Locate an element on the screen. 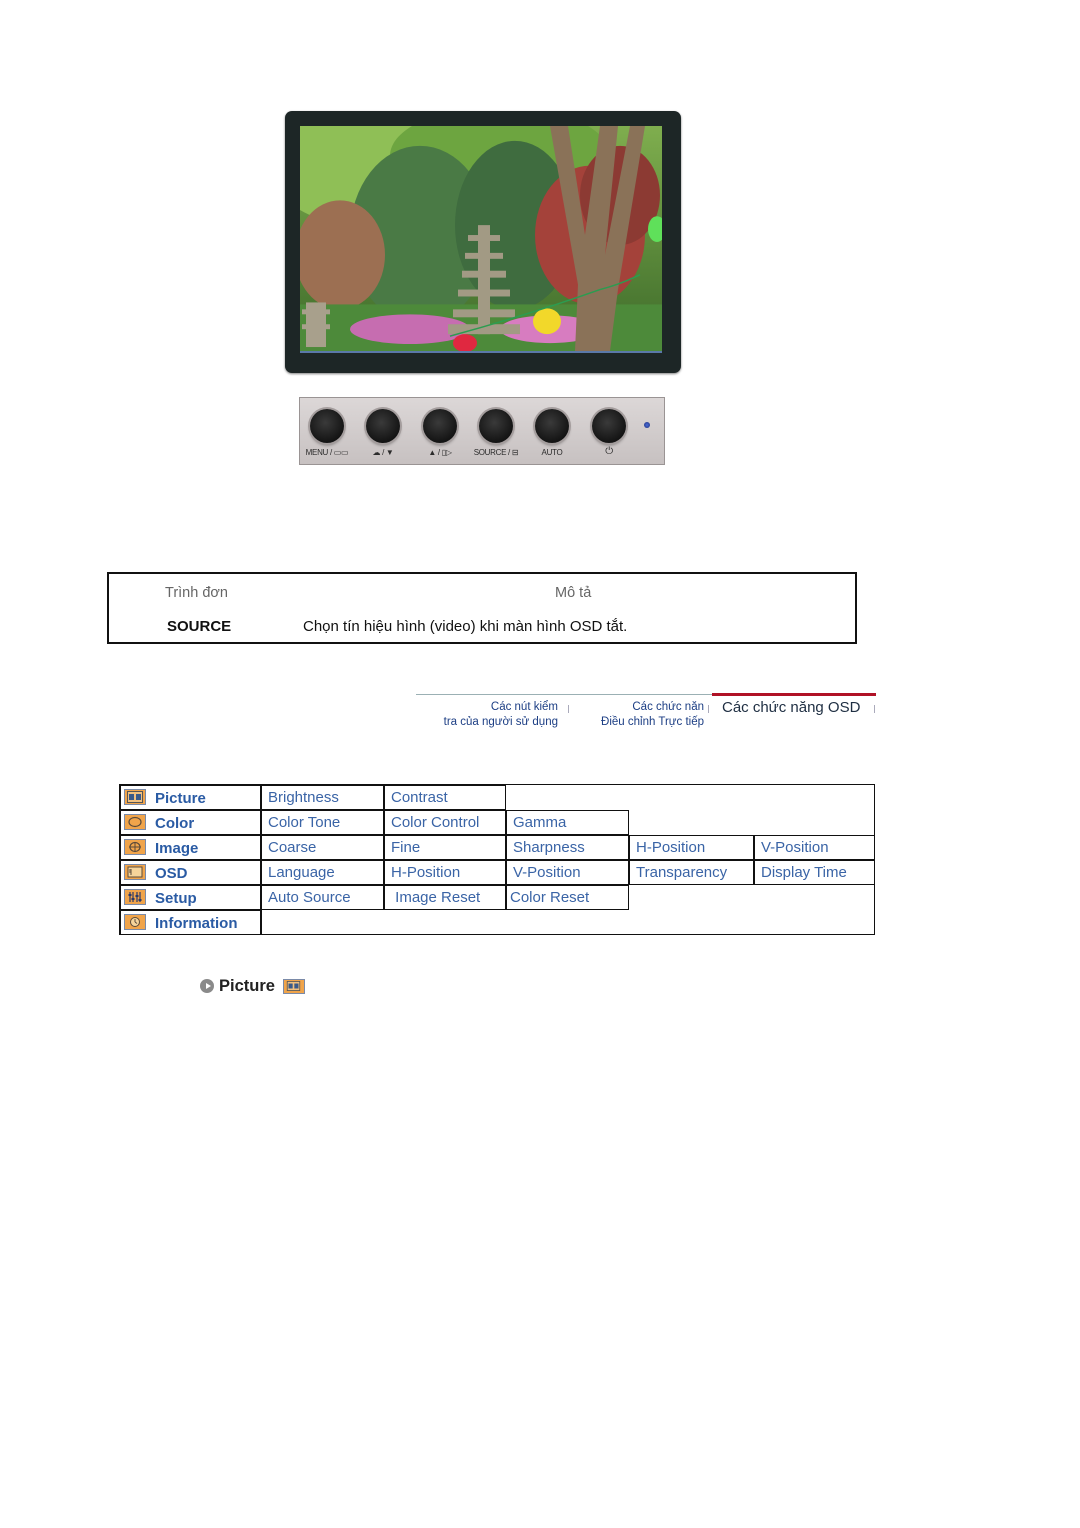  osd-category-image: Image is located at coordinates (191, 847).